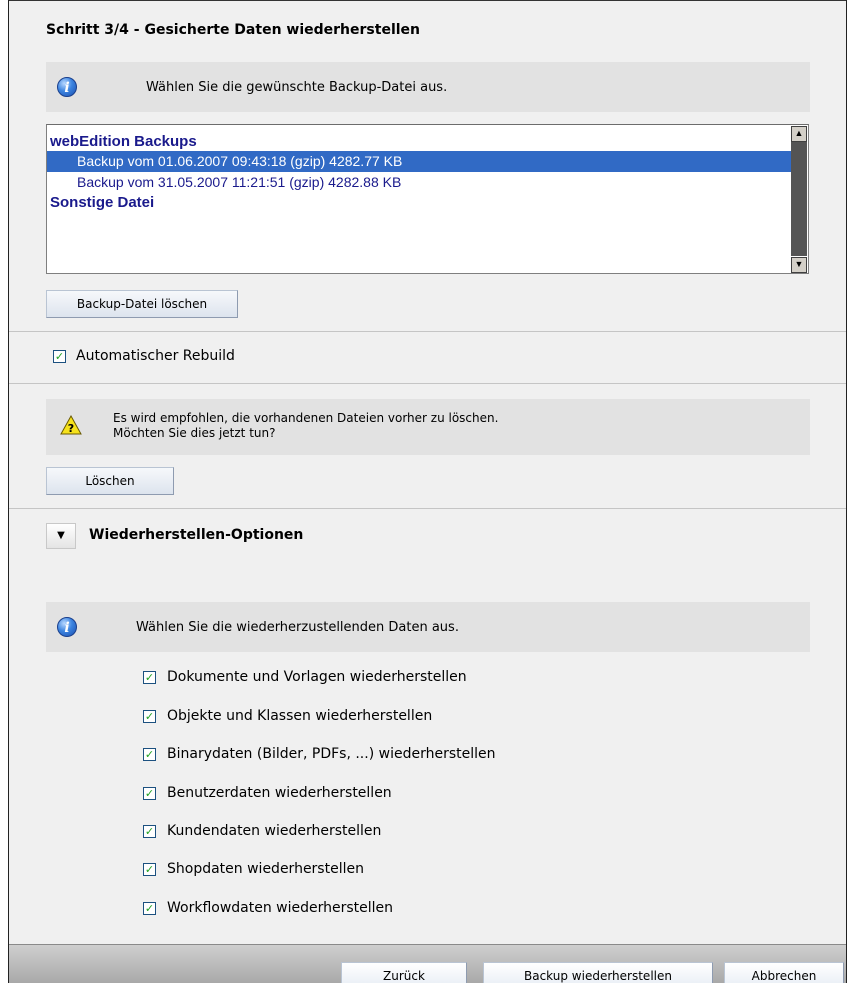 The height and width of the screenshot is (983, 848). I want to click on auto-rebuild-label: Automatischer Rebuild, so click(155, 356).